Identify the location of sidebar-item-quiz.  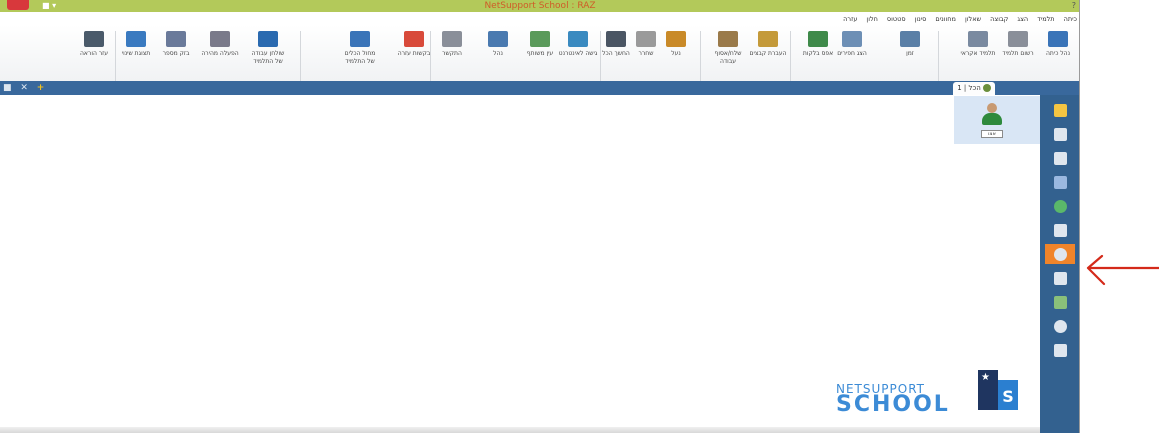
(1060, 254).